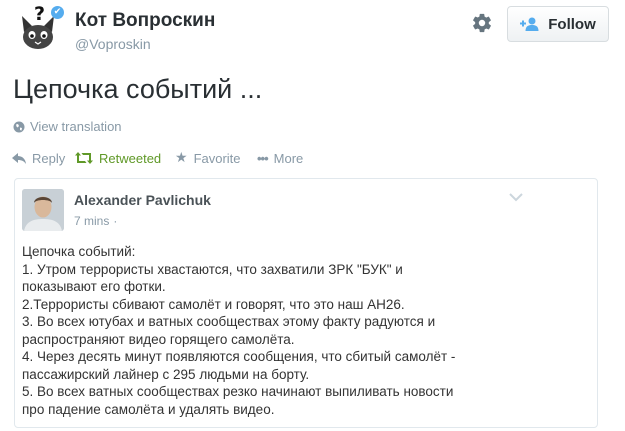 This screenshot has height=431, width=625. I want to click on chevron-down-icon, so click(516, 197).